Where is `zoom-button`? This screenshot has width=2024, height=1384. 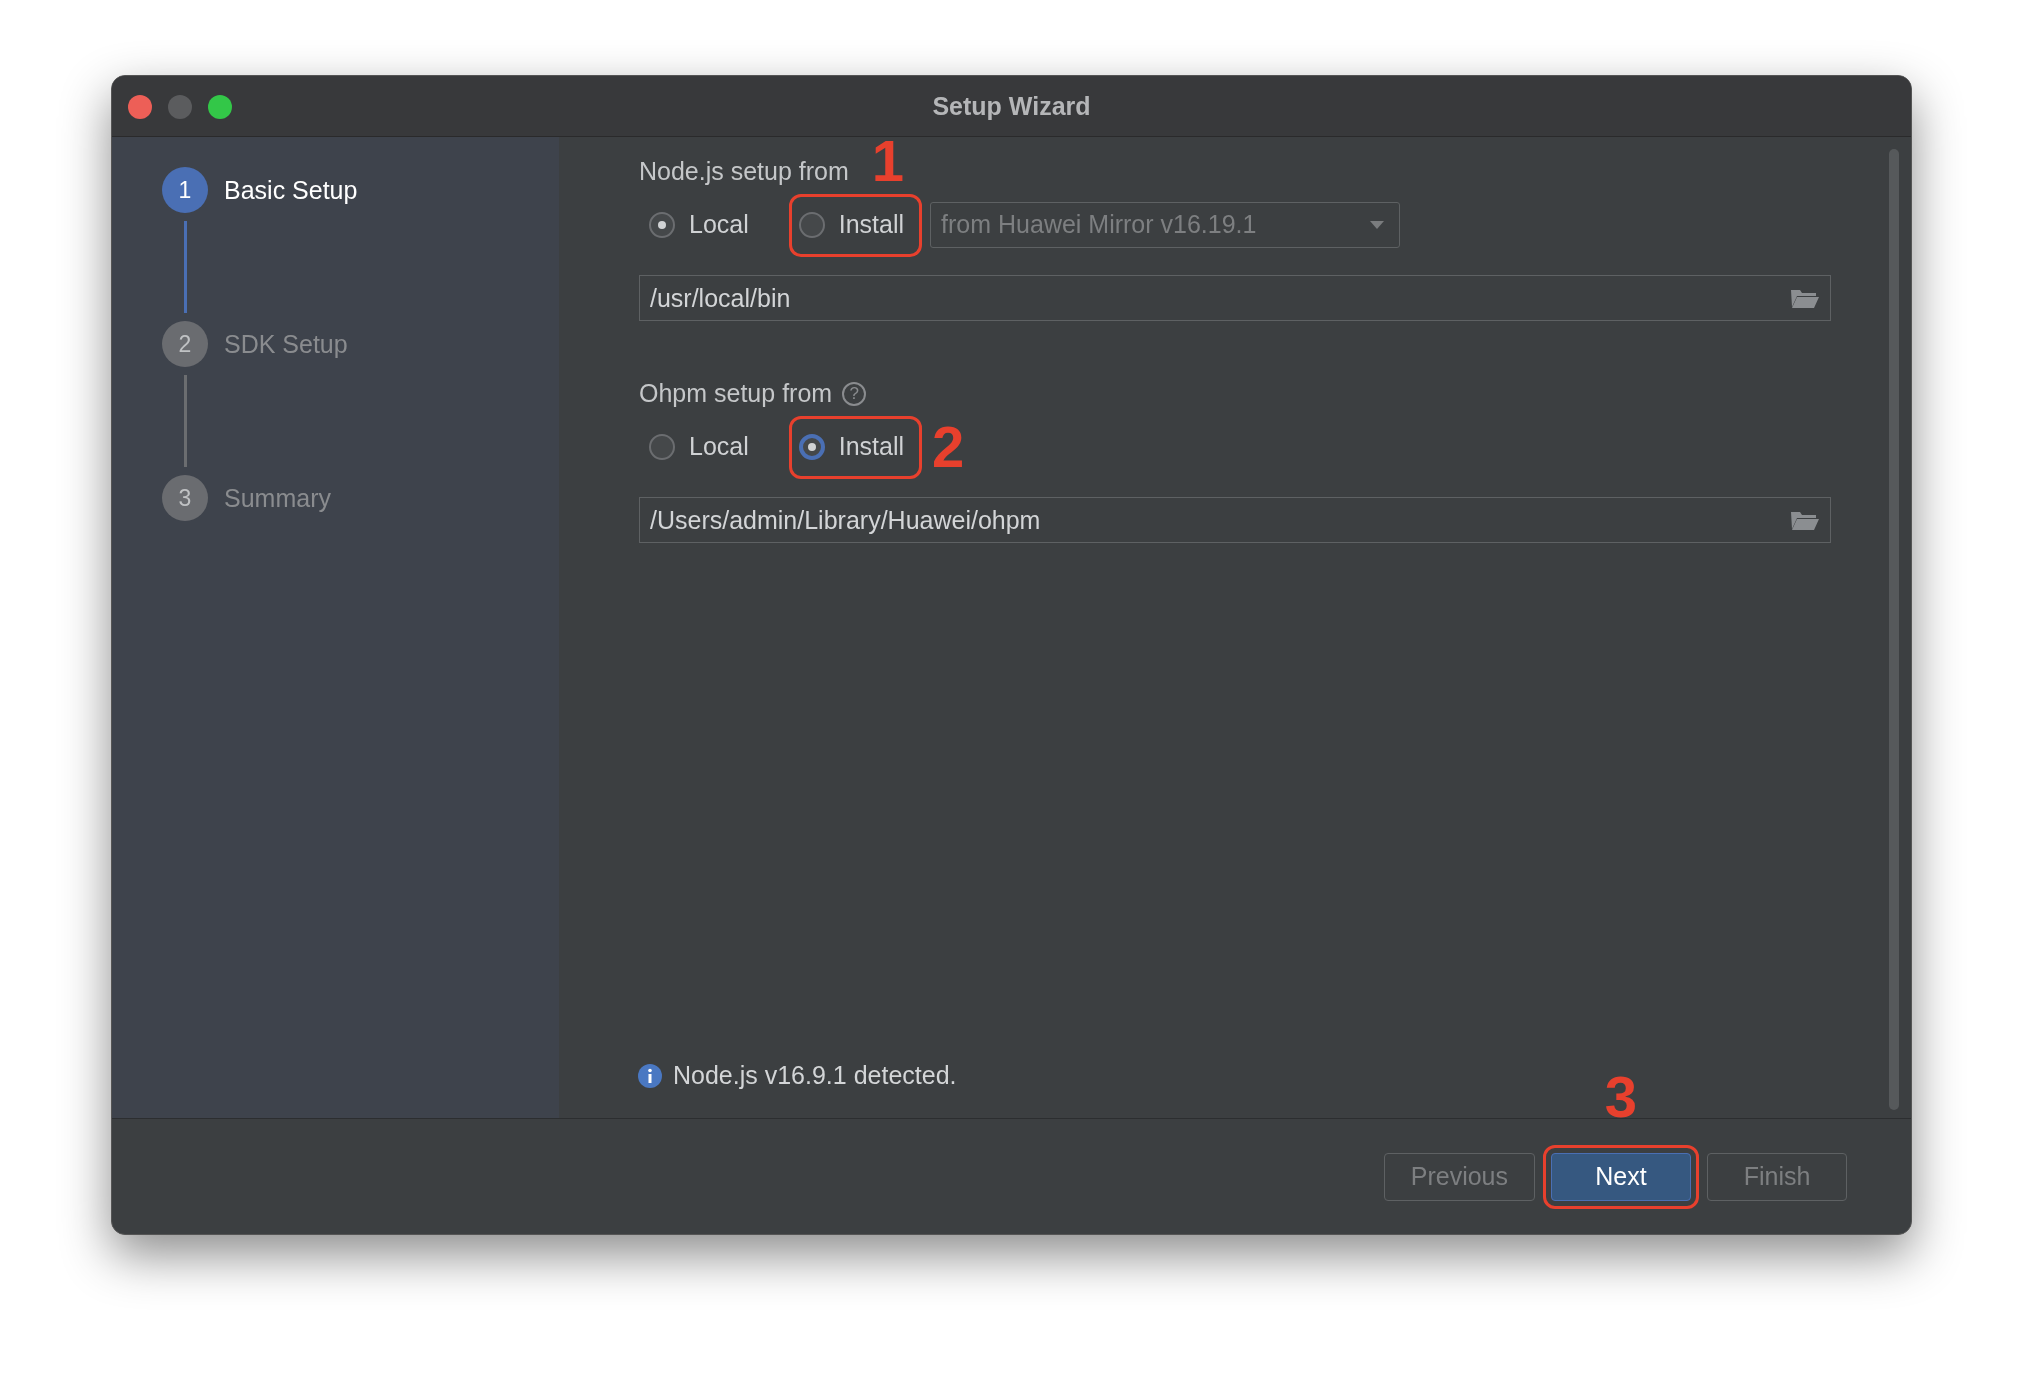 zoom-button is located at coordinates (220, 107).